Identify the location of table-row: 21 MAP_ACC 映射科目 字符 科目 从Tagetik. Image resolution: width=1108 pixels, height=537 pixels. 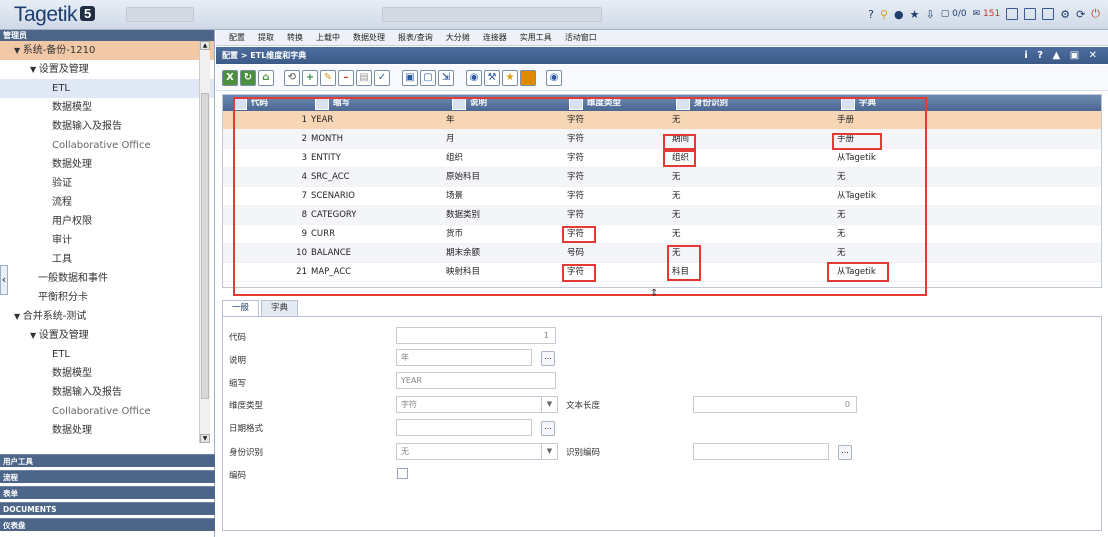
(662, 272).